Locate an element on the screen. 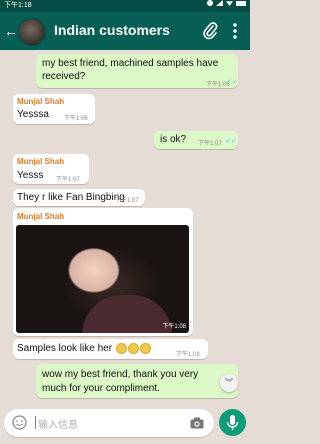 Image resolution: width=320 pixels, height=444 pixels. status-time: 下午1:18 is located at coordinates (18, 5).